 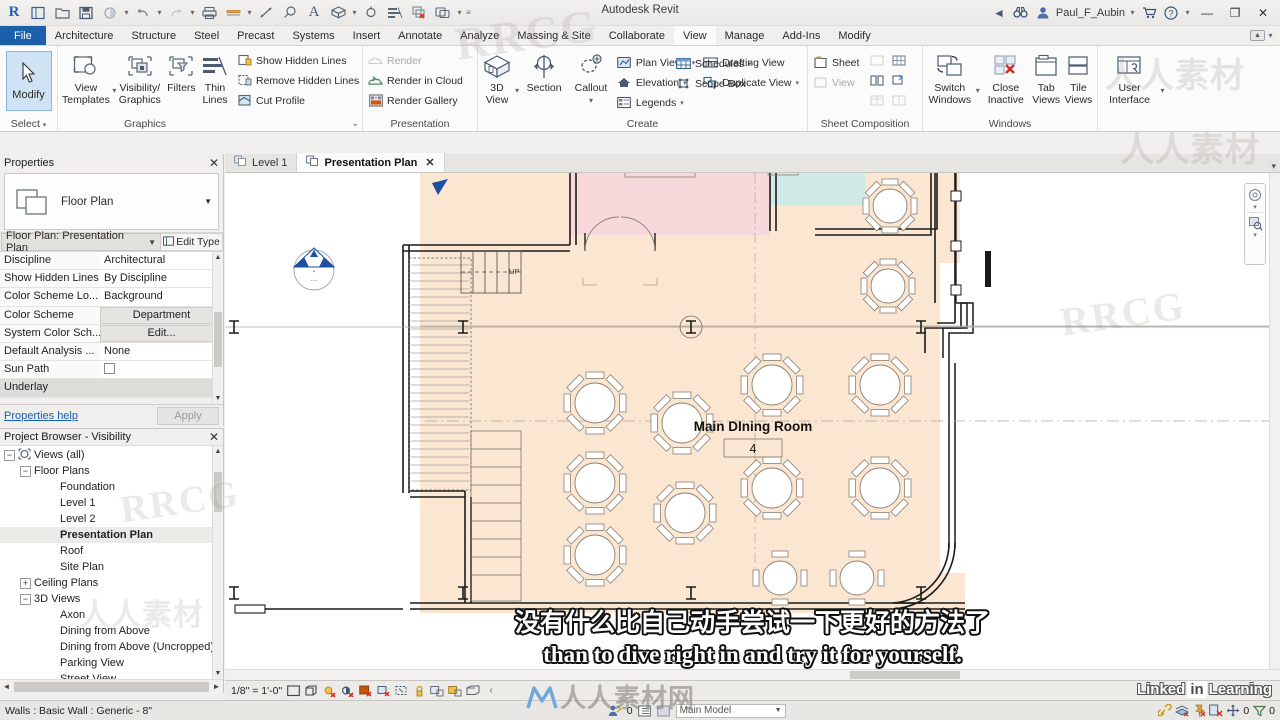 I want to click on visibility-graphics-button: Visibility/ Graphics, so click(x=140, y=78).